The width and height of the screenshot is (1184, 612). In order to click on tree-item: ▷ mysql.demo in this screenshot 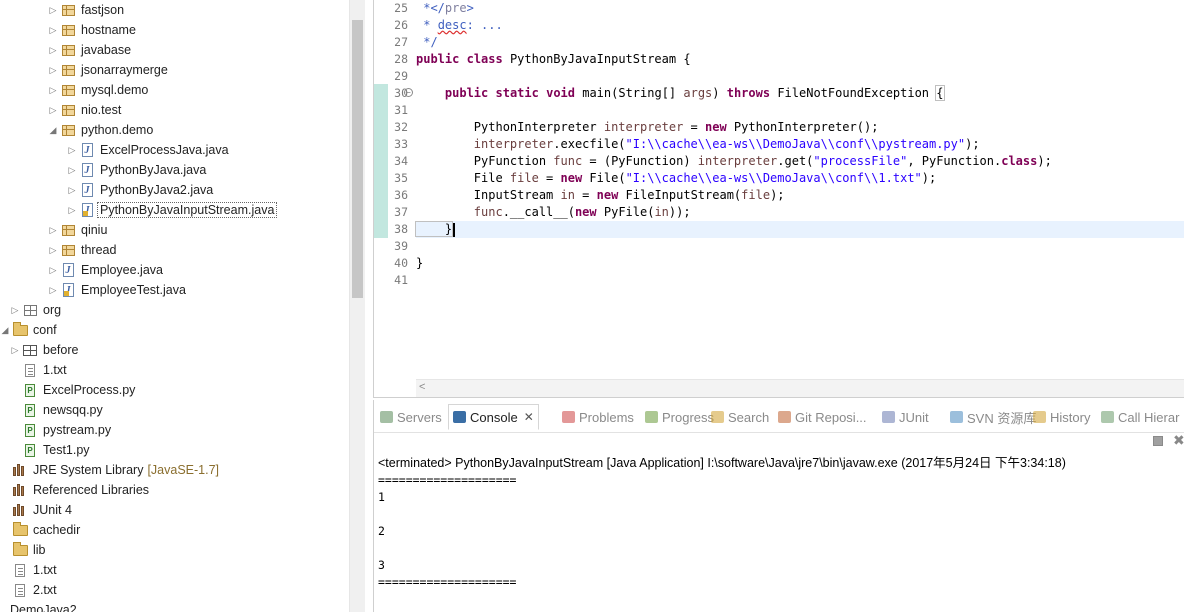, I will do `click(174, 90)`.